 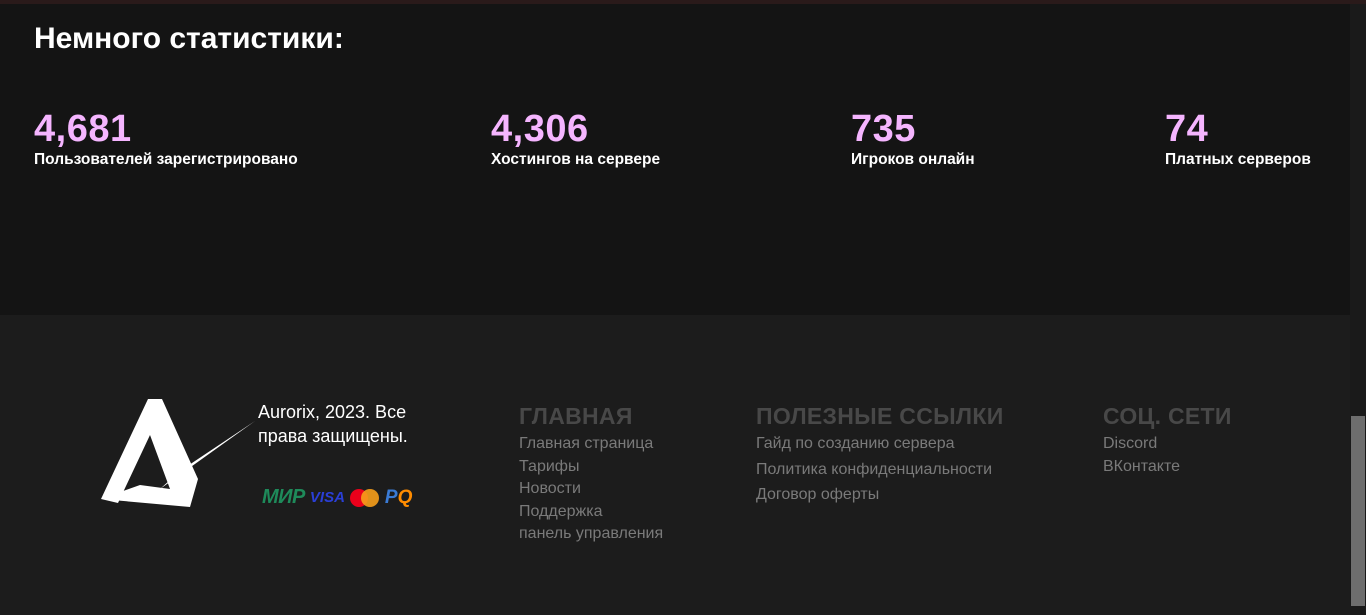 I want to click on link-discord: Discord, so click(x=1167, y=444).